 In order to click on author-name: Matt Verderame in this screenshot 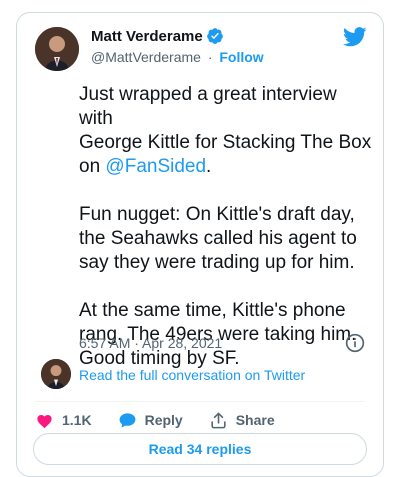, I will do `click(147, 36)`.